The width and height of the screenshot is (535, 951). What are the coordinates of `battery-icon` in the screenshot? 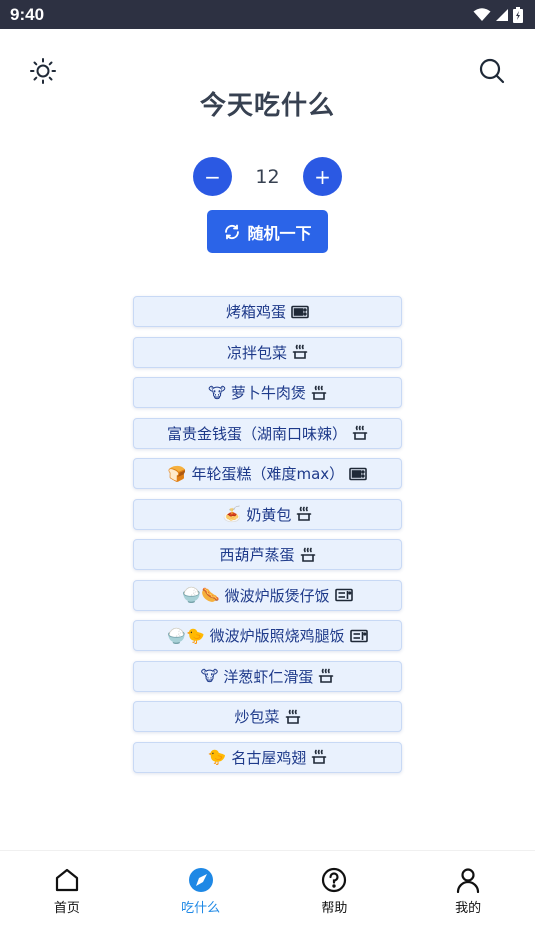 It's located at (518, 14).